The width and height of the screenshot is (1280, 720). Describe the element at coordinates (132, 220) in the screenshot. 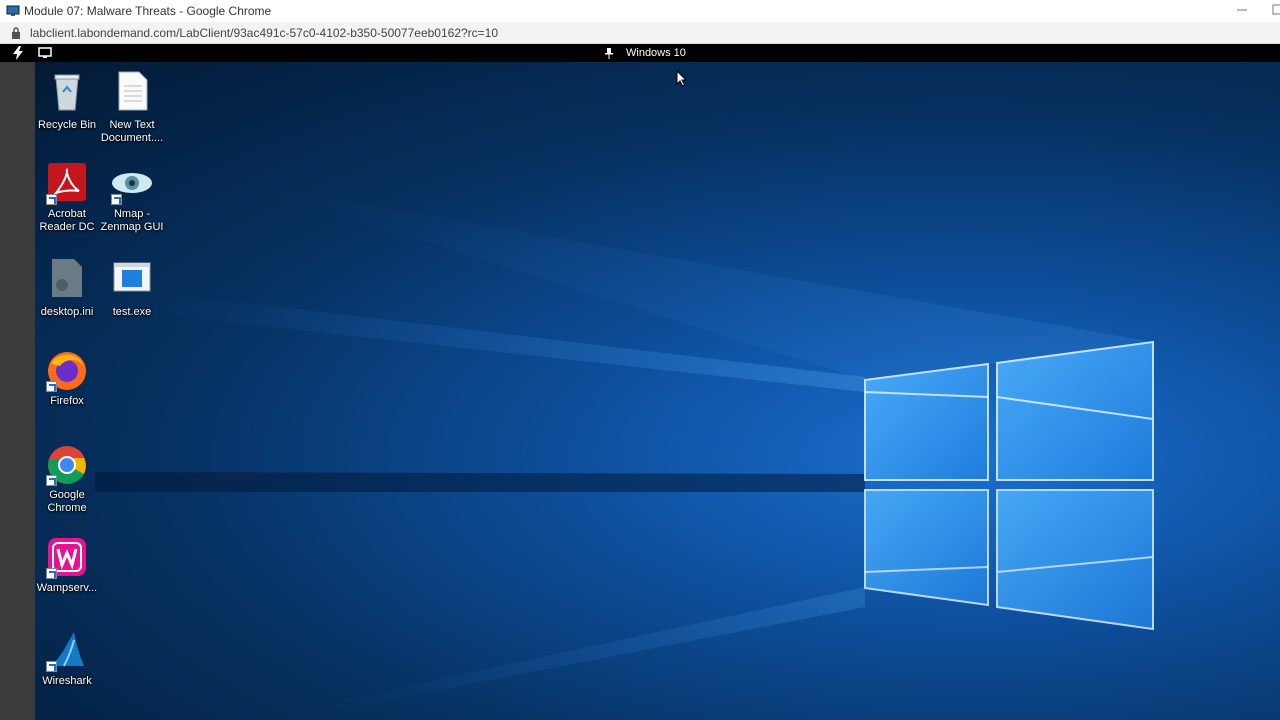

I see `icon-label: Nmap - Zenmap GUI` at that location.